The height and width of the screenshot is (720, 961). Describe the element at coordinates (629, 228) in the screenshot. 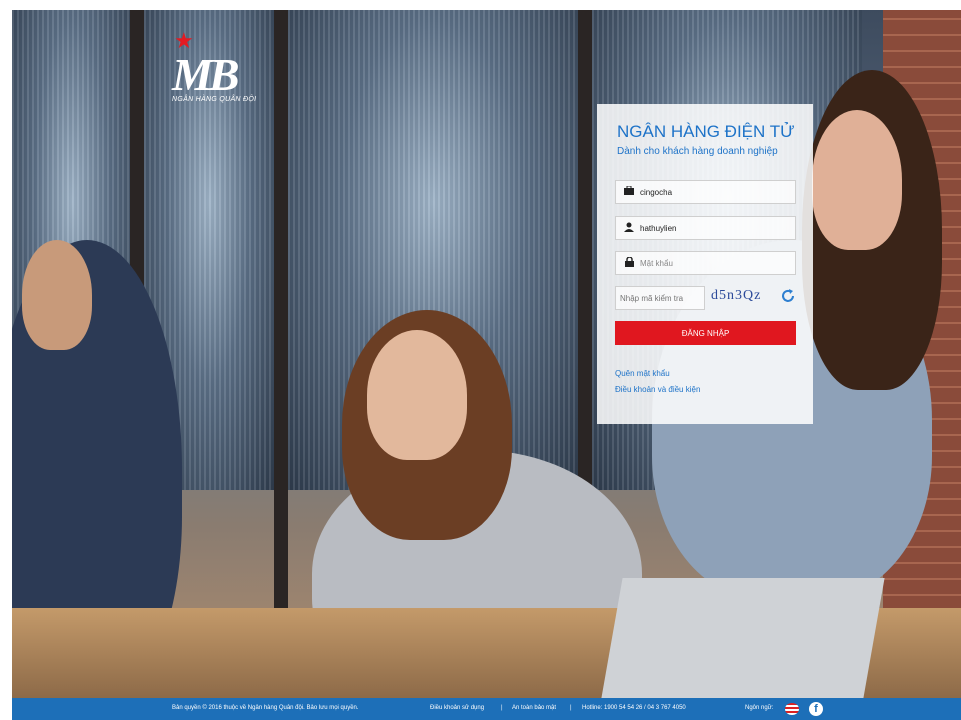

I see `user-icon` at that location.